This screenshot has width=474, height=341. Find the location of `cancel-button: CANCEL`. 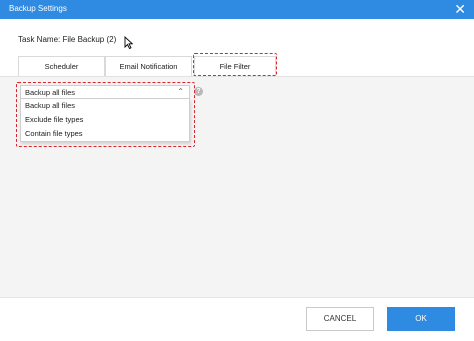

cancel-button: CANCEL is located at coordinates (340, 319).